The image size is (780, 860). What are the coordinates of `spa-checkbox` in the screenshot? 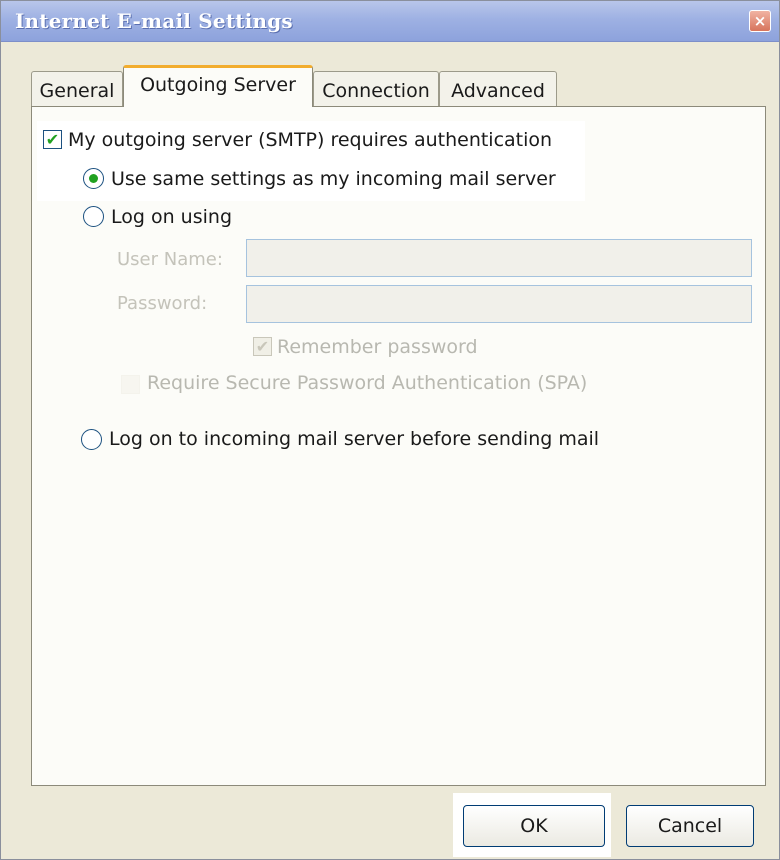 It's located at (130, 384).